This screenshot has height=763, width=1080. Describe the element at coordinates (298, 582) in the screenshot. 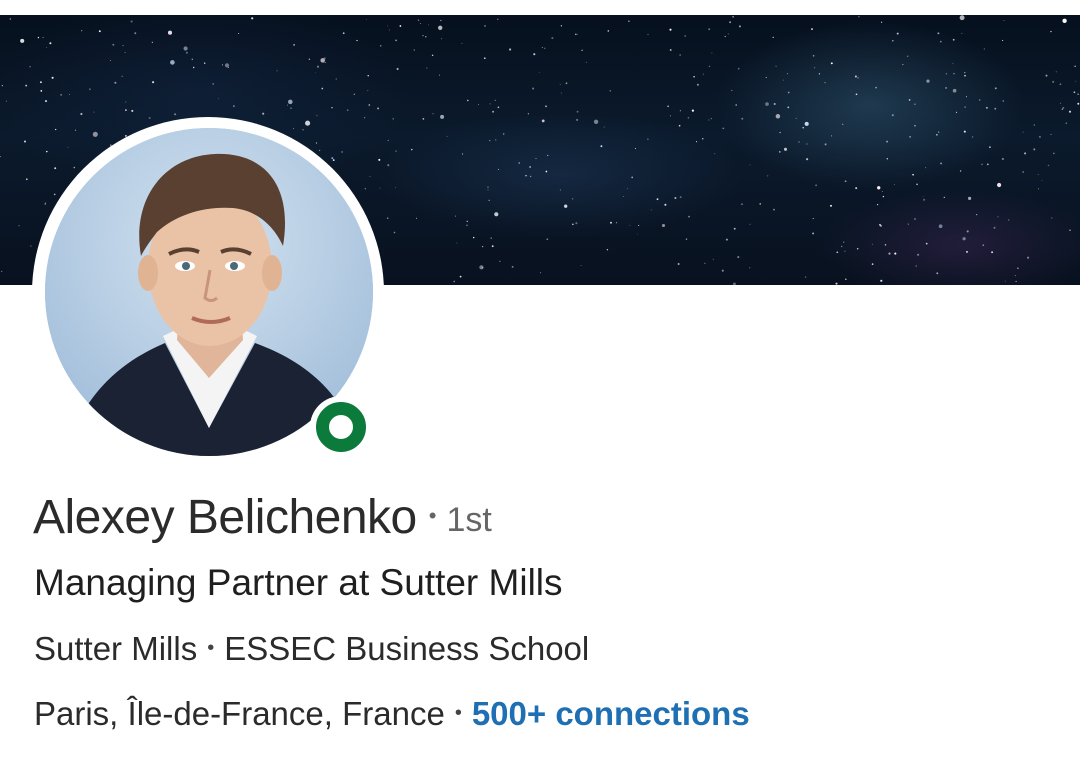

I see `profile-headline: Managing Partner at Sutter Mills` at that location.